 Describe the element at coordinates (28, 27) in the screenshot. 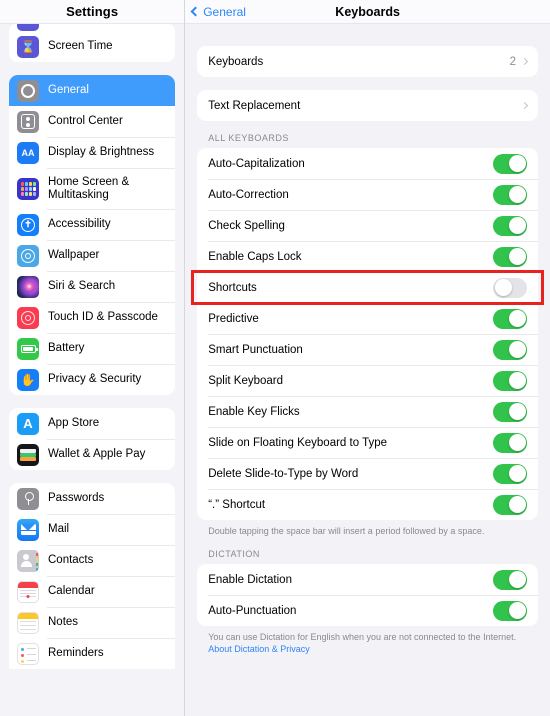

I see `partial-purple-icon` at that location.